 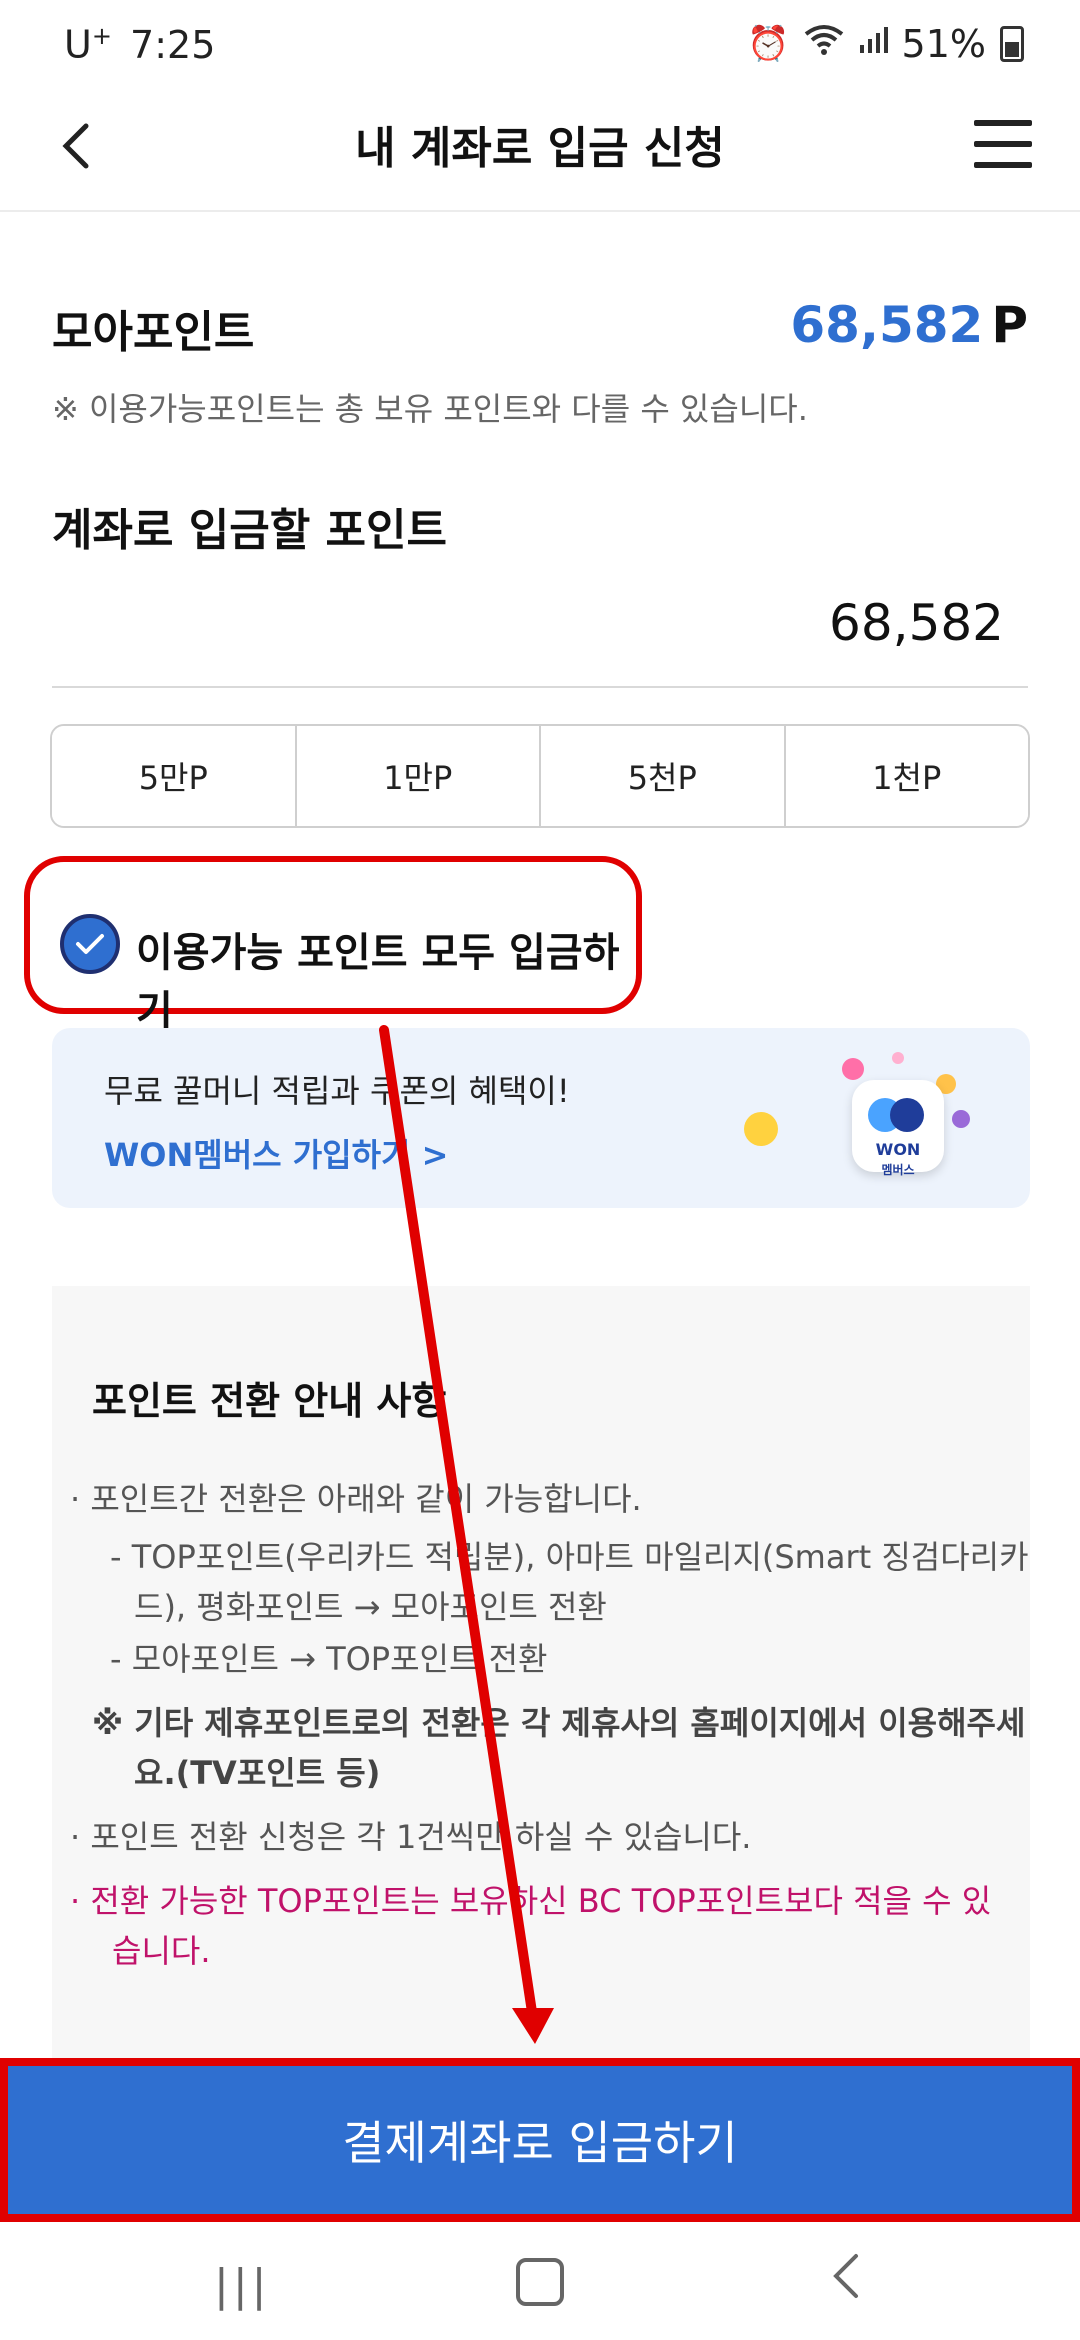 I want to click on deposit-all-checkbox: 이용가능 포인트 모두 입금하기, so click(x=333, y=945).